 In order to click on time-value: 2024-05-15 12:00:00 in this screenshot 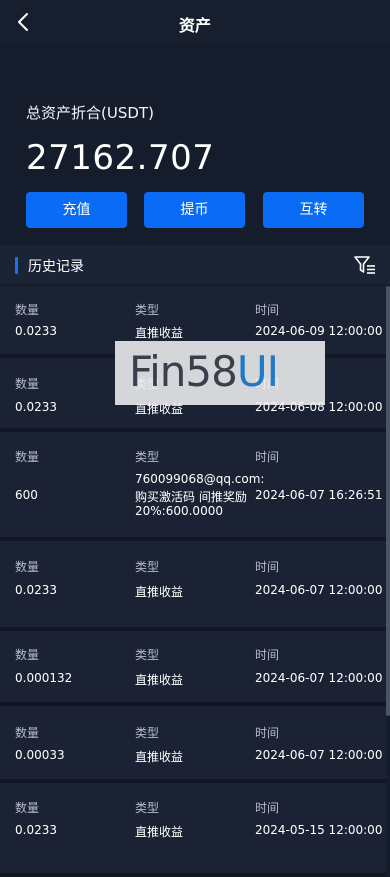, I will do `click(319, 830)`.